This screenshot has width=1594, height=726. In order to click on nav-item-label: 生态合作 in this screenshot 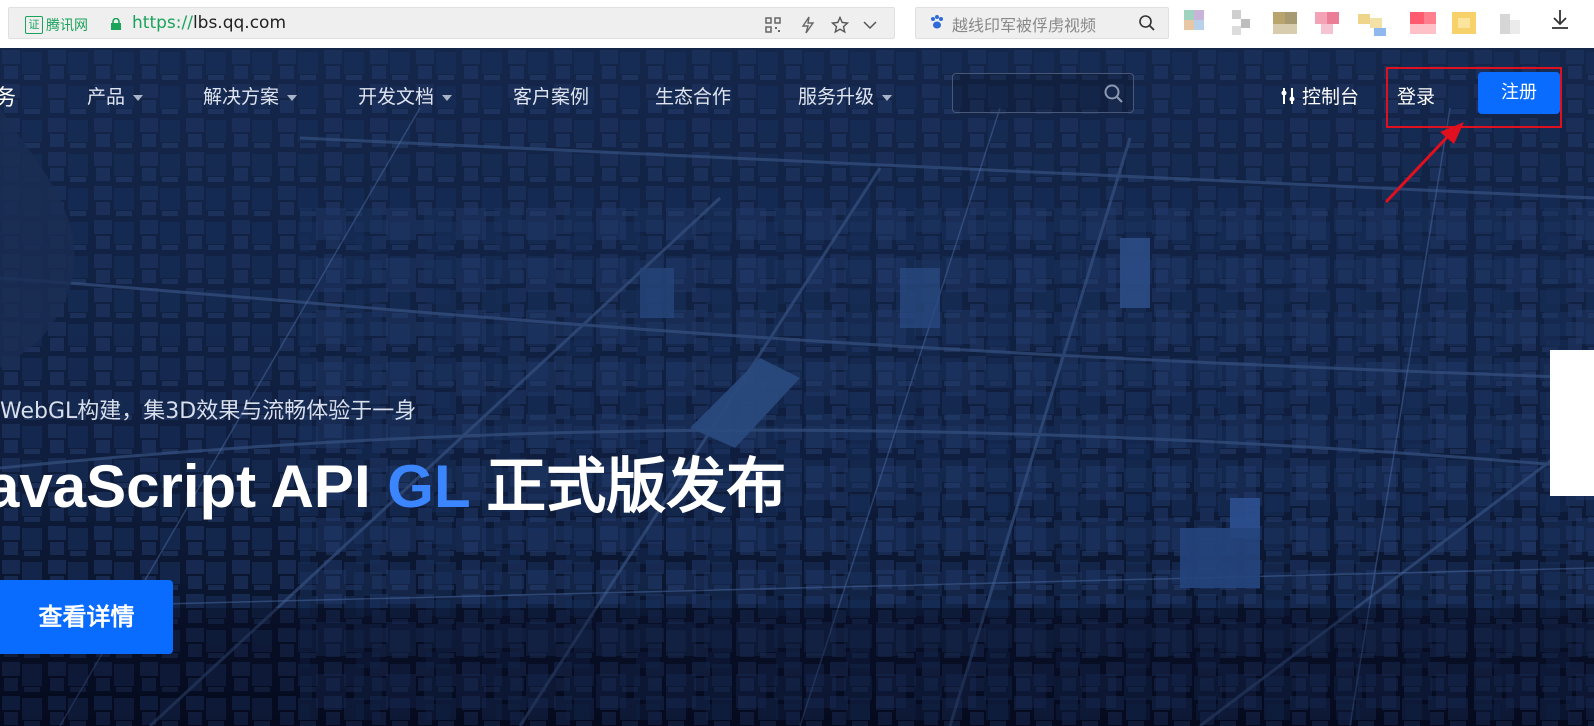, I will do `click(693, 97)`.